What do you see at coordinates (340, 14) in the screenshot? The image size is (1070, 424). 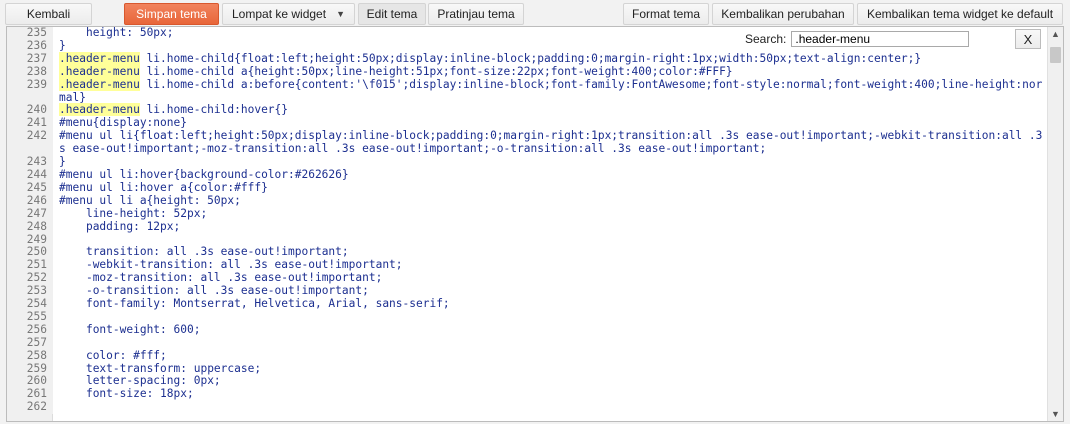 I see `chevron-down-icon: ▼` at bounding box center [340, 14].